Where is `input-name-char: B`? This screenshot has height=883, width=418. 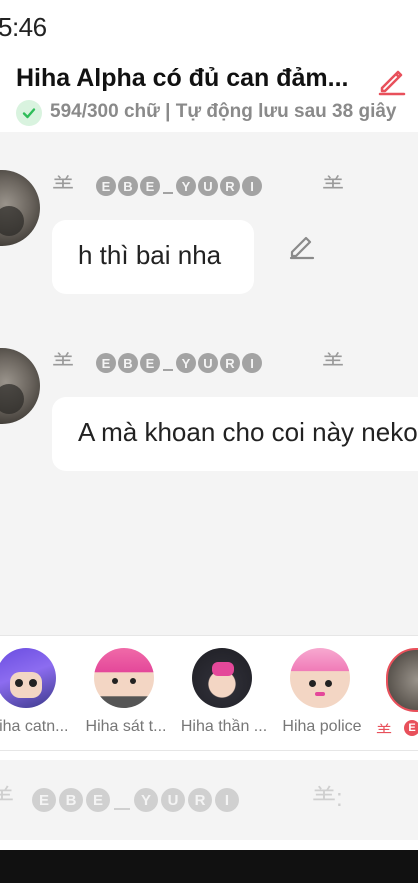
input-name-char: B is located at coordinates (71, 800).